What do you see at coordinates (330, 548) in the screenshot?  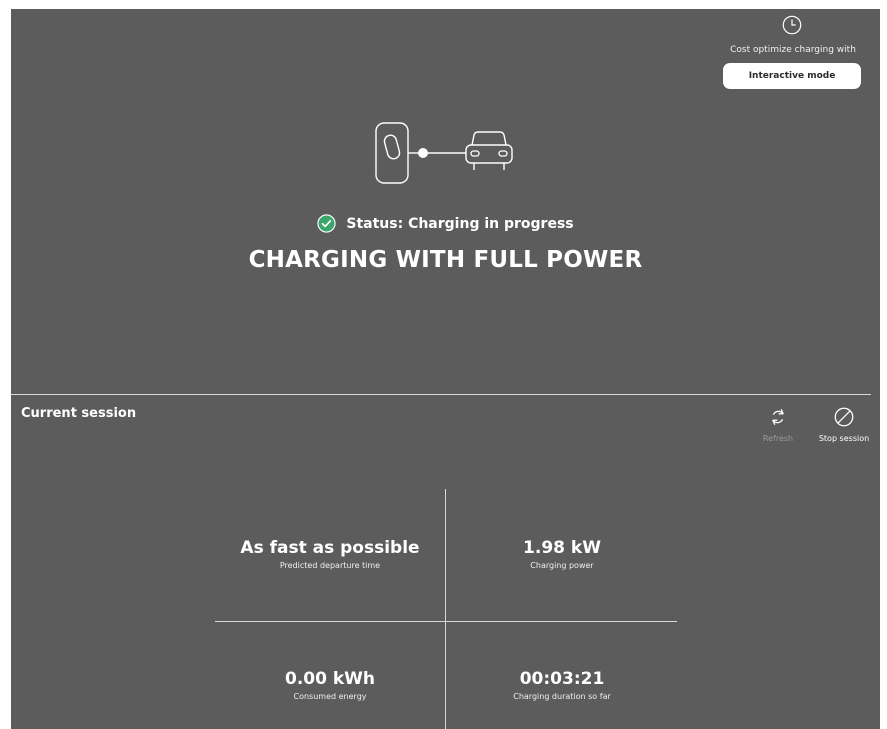 I see `metric-value: As fast as possible` at bounding box center [330, 548].